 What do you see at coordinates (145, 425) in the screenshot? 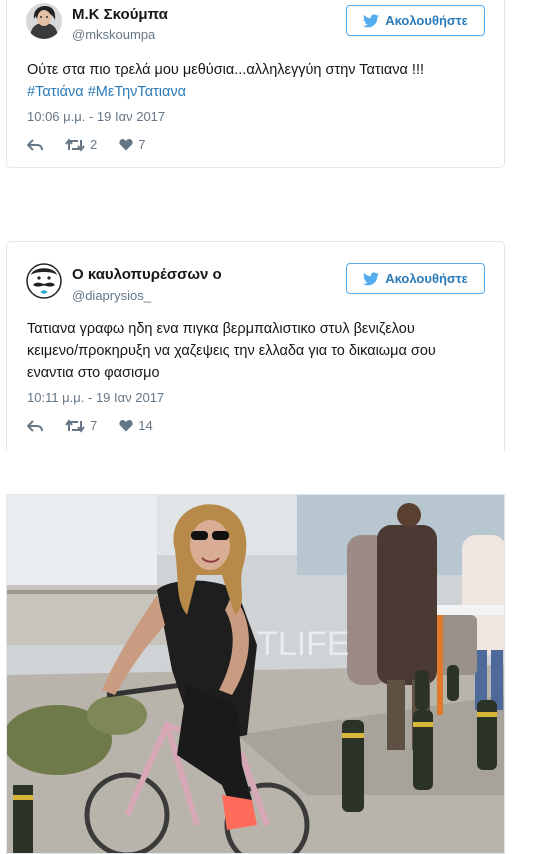
I see `like-count: 14` at bounding box center [145, 425].